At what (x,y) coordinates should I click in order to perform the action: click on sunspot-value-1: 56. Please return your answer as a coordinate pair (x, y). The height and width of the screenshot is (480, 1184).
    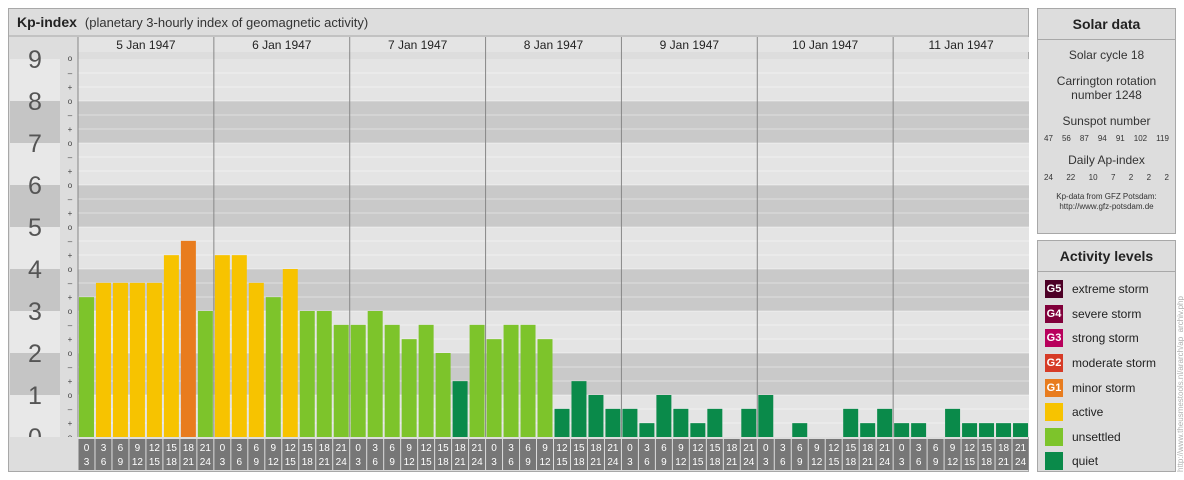
    Looking at the image, I should click on (1066, 138).